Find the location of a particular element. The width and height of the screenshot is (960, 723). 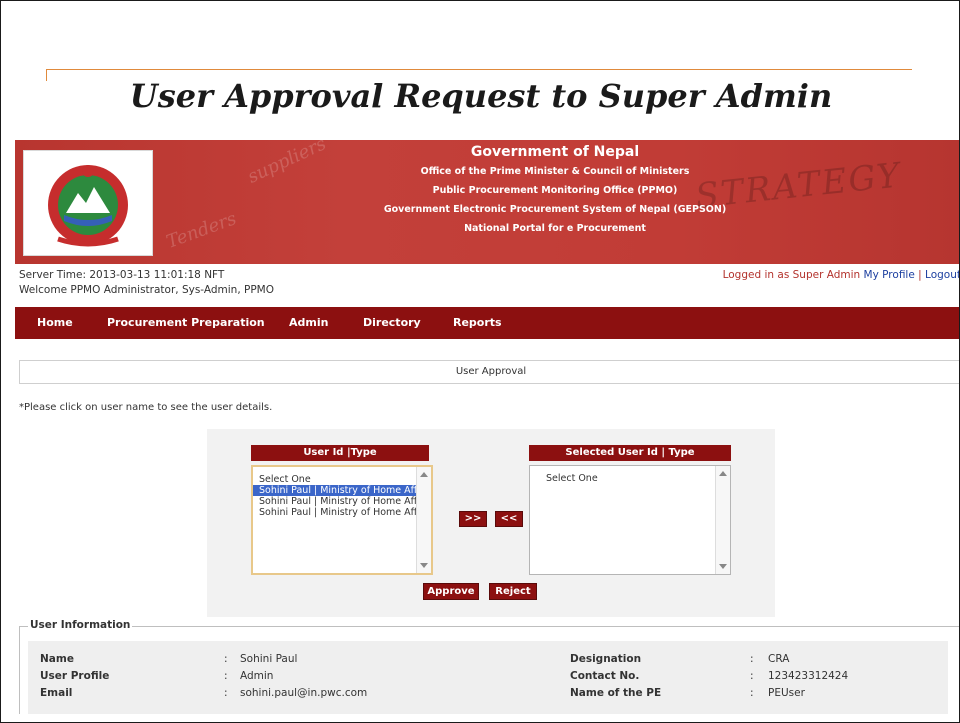

designation-value: CRA is located at coordinates (779, 659).